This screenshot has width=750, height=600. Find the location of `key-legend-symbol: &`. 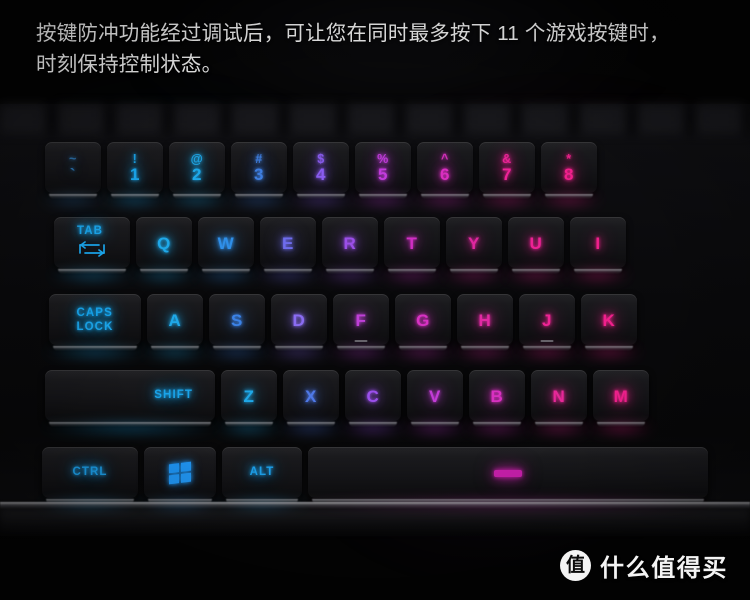

key-legend-symbol: & is located at coordinates (507, 158).